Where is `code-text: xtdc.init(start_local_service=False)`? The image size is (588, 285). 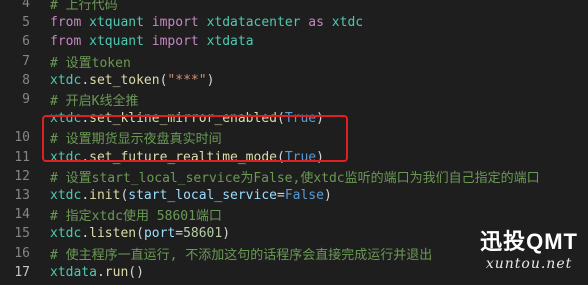 code-text: xtdc.init(start_local_service=False) is located at coordinates (191, 195).